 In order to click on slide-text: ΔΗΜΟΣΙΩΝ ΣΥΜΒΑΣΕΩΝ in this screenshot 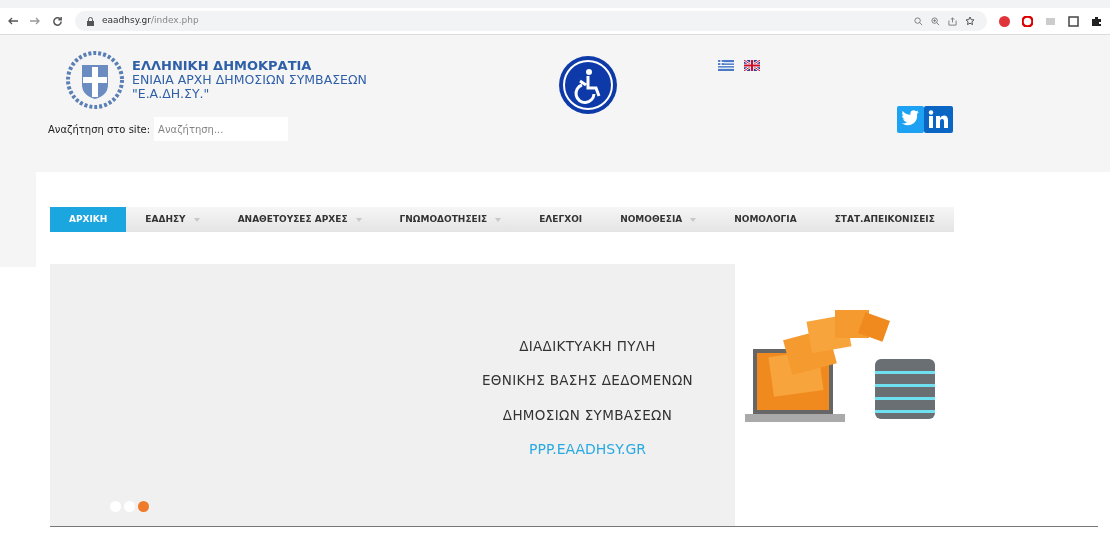, I will do `click(587, 415)`.